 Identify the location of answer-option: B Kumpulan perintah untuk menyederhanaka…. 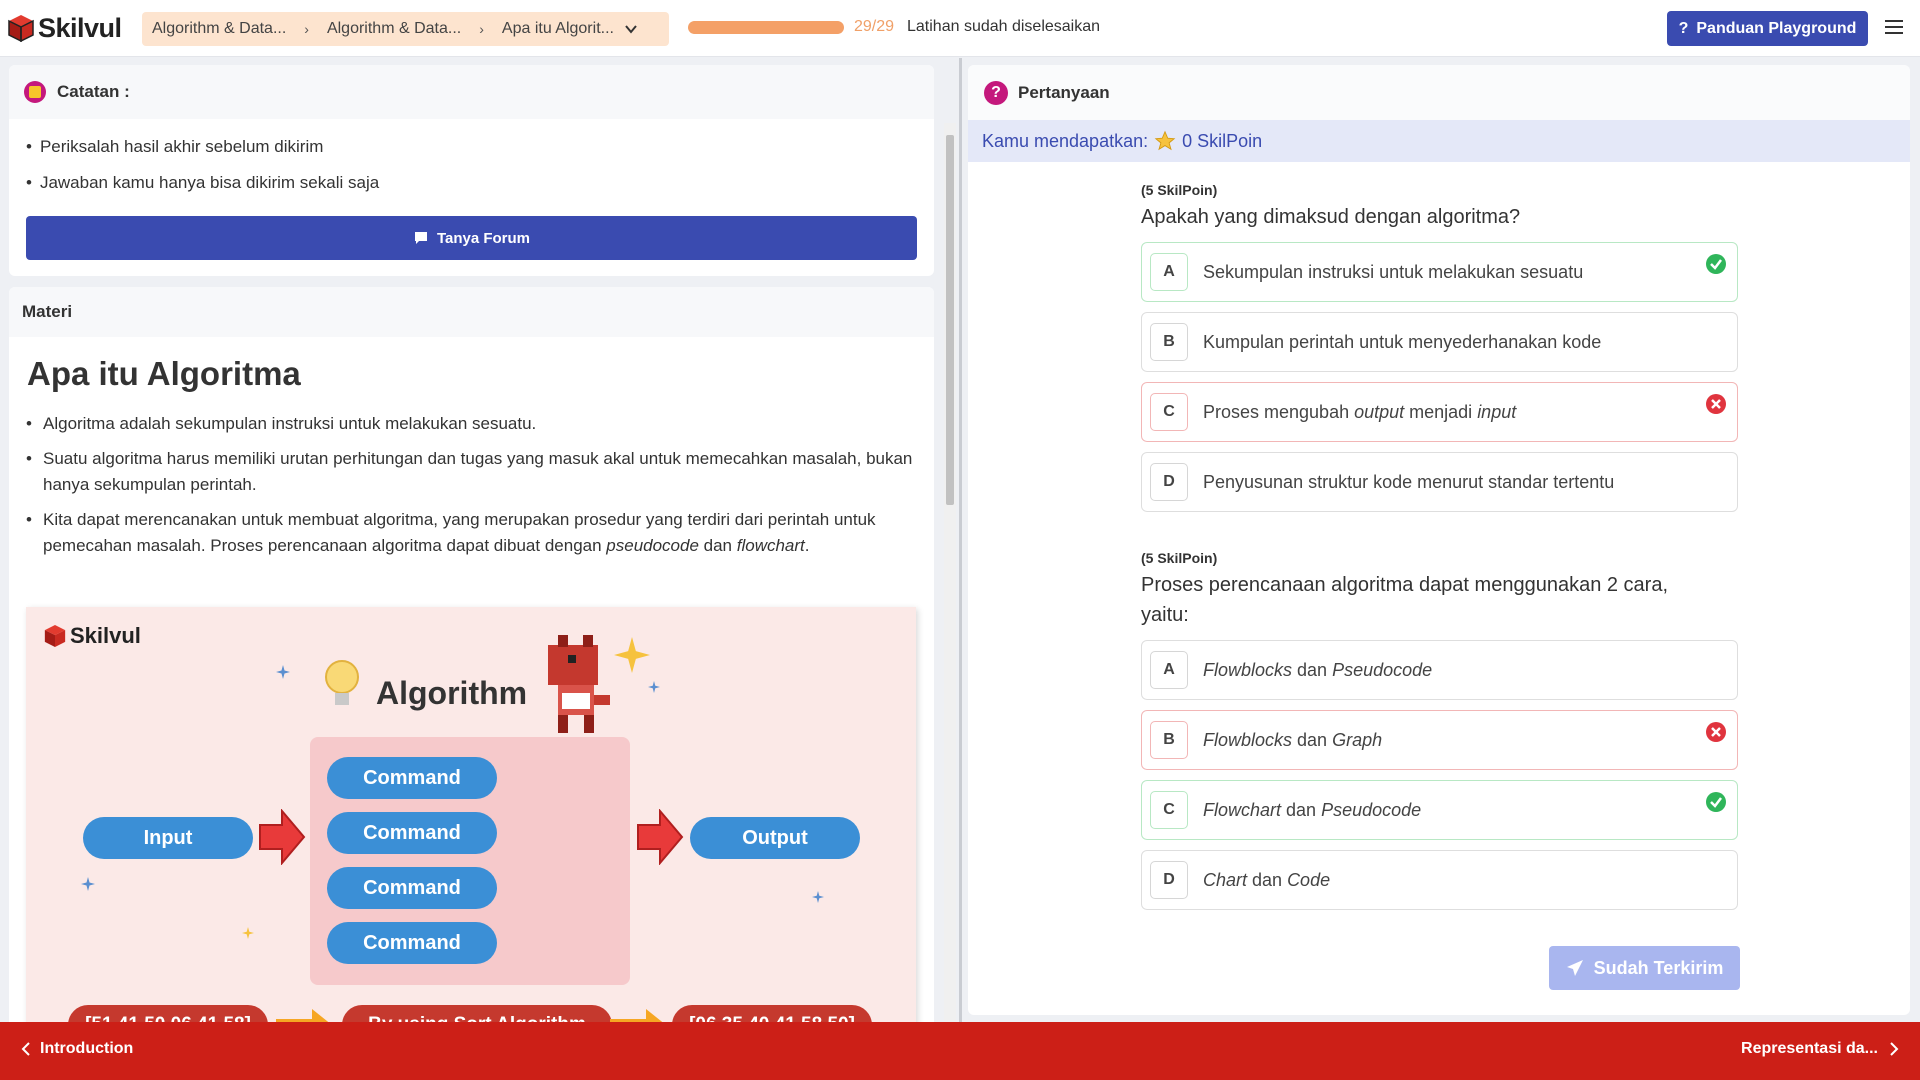
(1439, 342).